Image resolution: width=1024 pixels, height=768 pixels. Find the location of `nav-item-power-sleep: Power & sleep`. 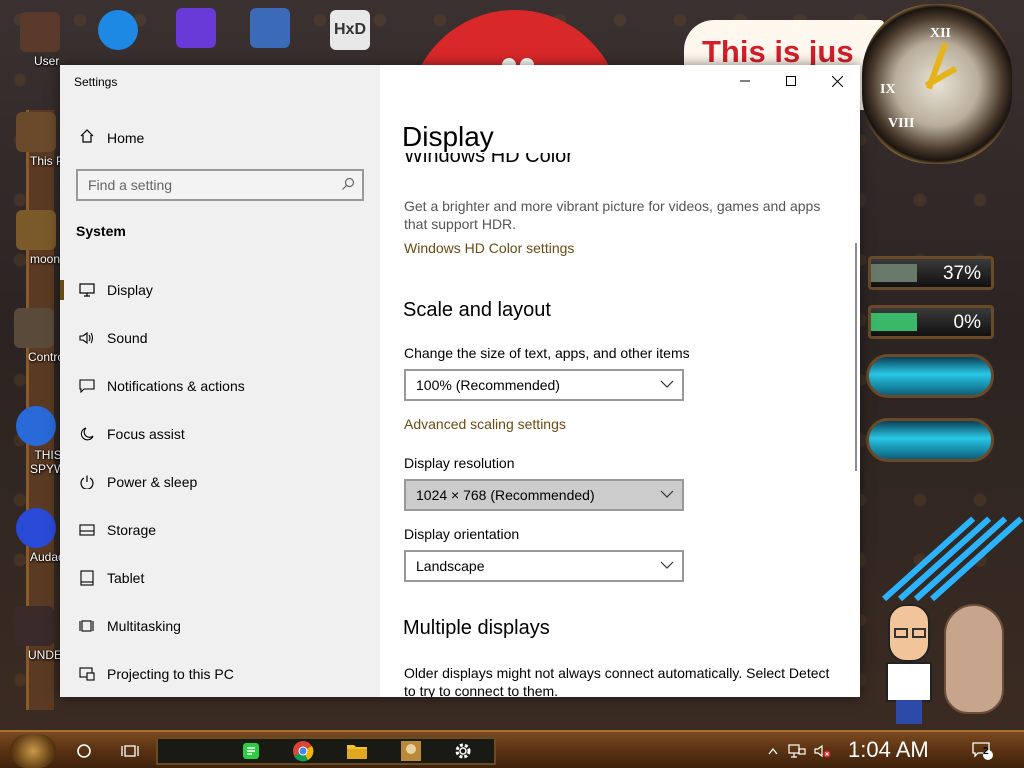

nav-item-power-sleep: Power & sleep is located at coordinates (220, 482).